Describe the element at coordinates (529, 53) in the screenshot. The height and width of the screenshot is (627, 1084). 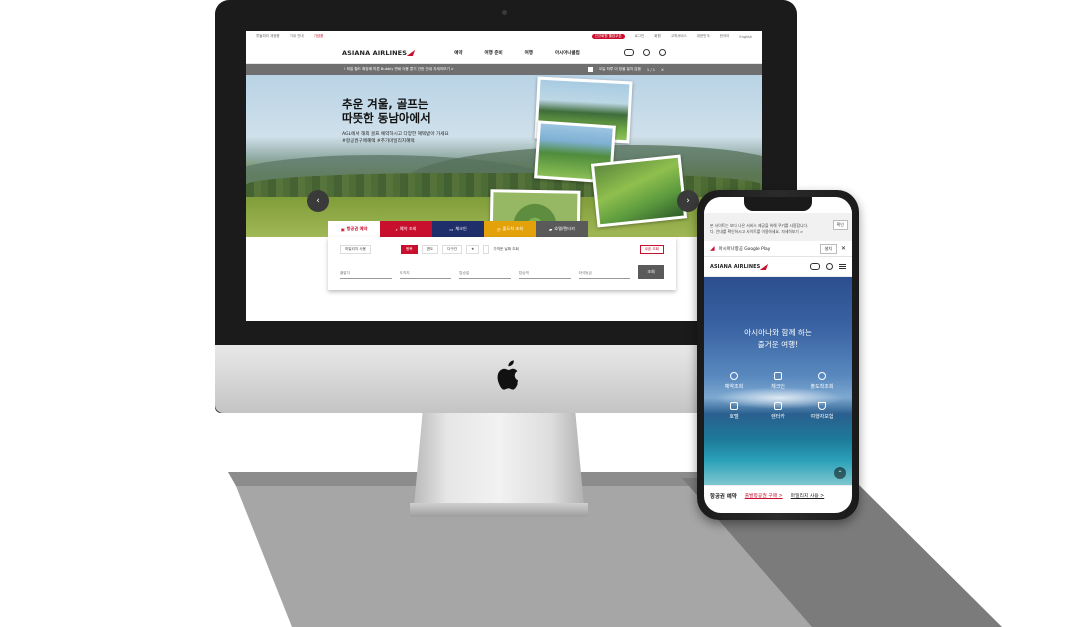
I see `nav-item-travel: 여행` at that location.